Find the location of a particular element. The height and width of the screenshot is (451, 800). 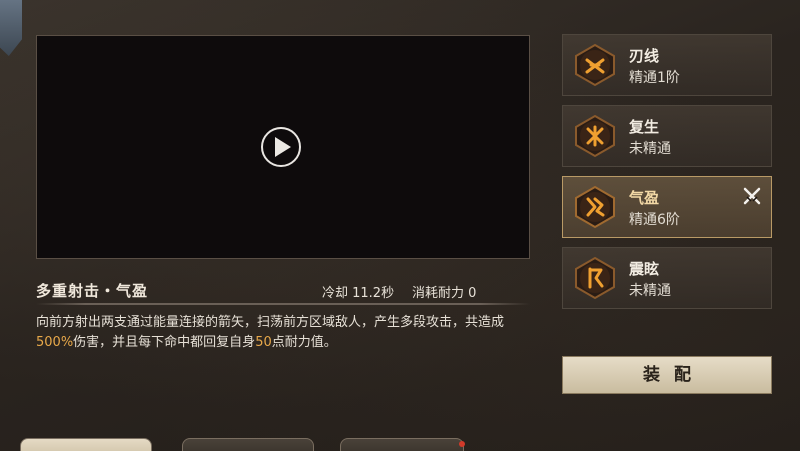

crossed-swords-icon is located at coordinates (752, 196).